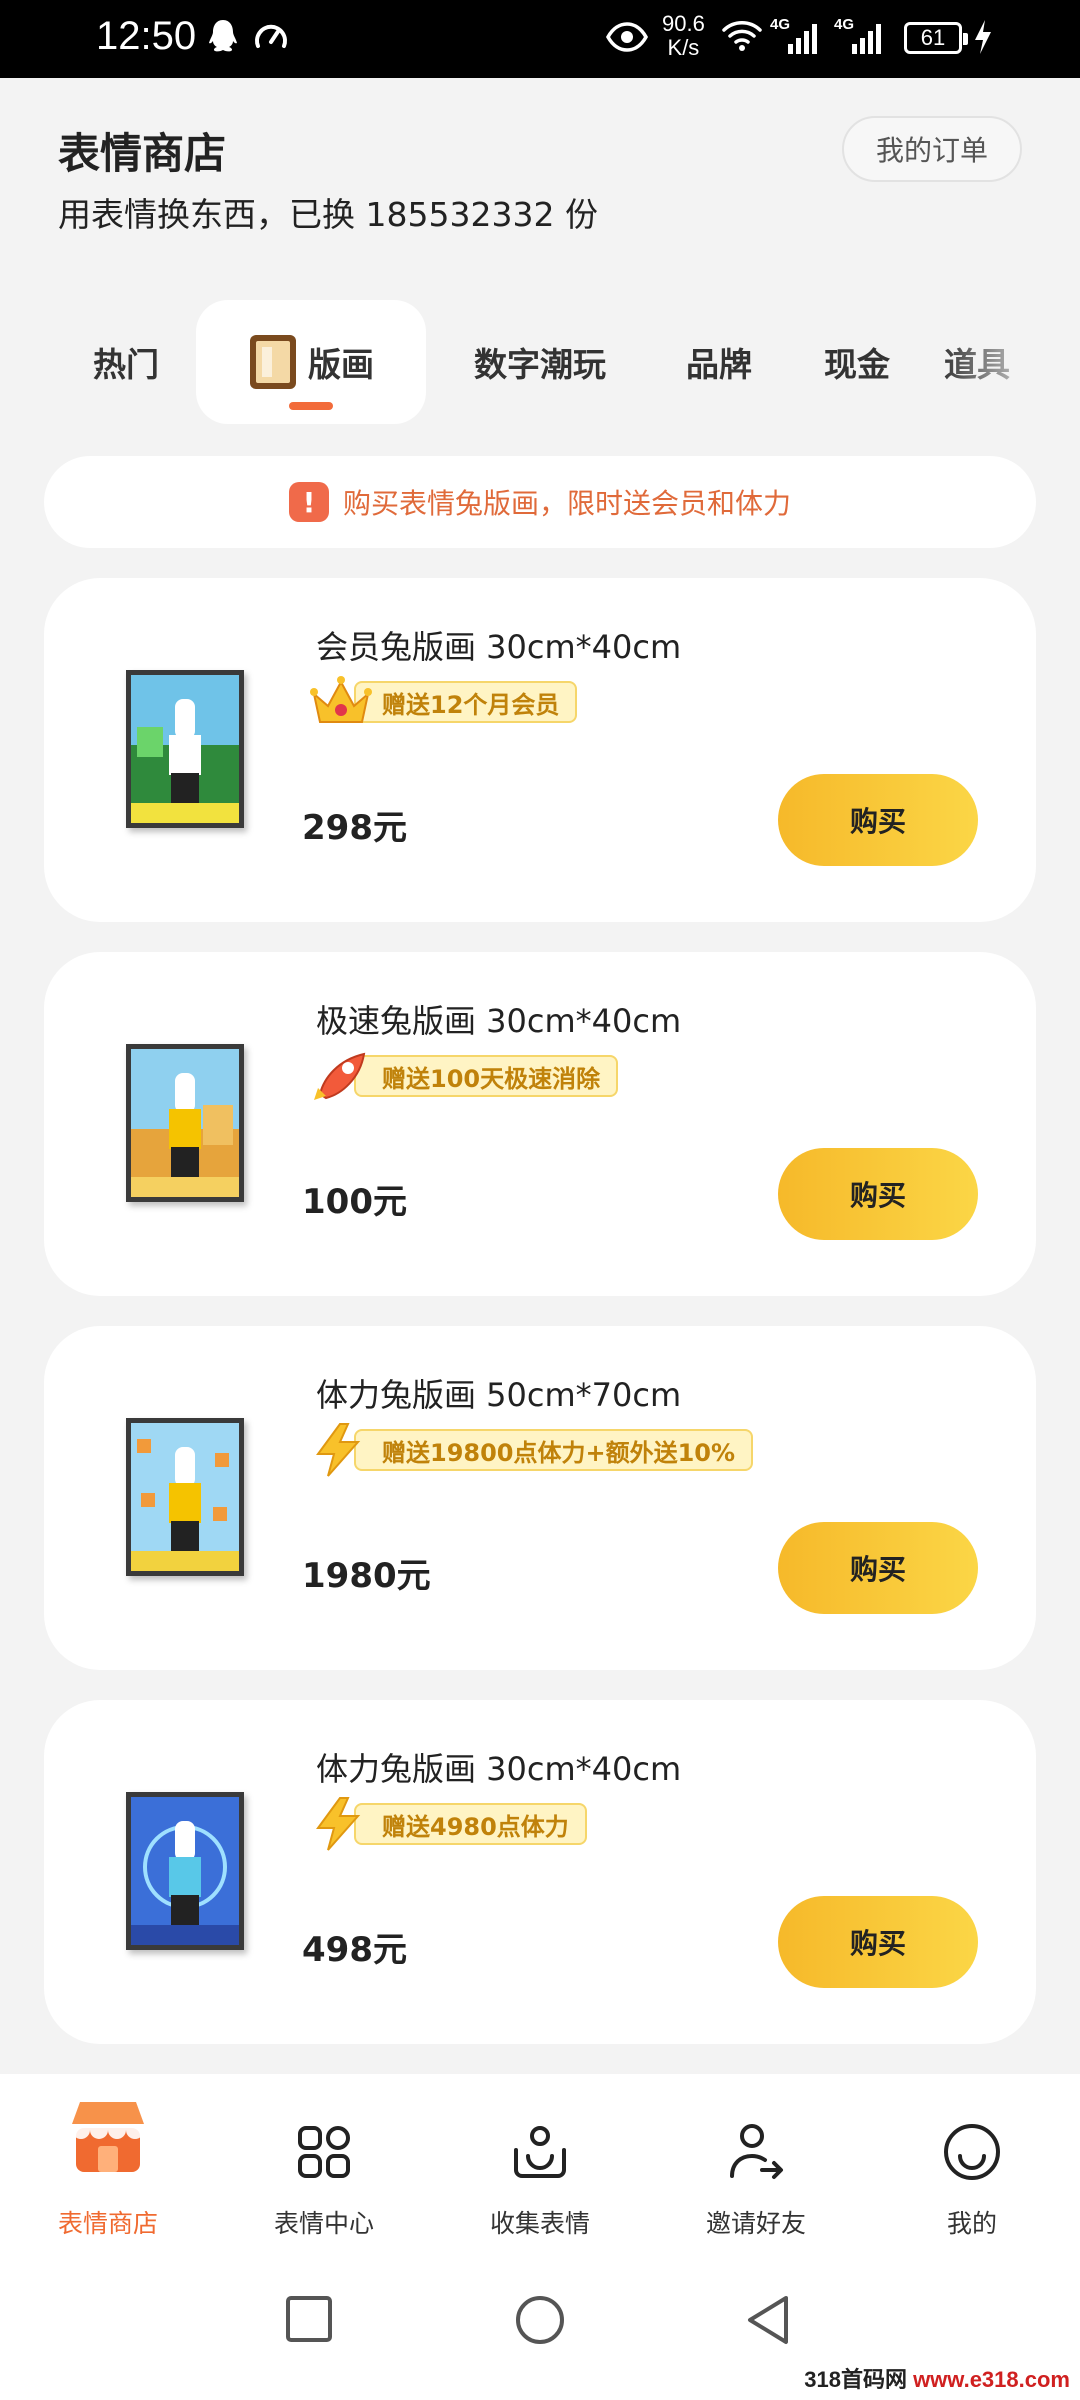  I want to click on watermark-site: 318首码网, so click(855, 2379).